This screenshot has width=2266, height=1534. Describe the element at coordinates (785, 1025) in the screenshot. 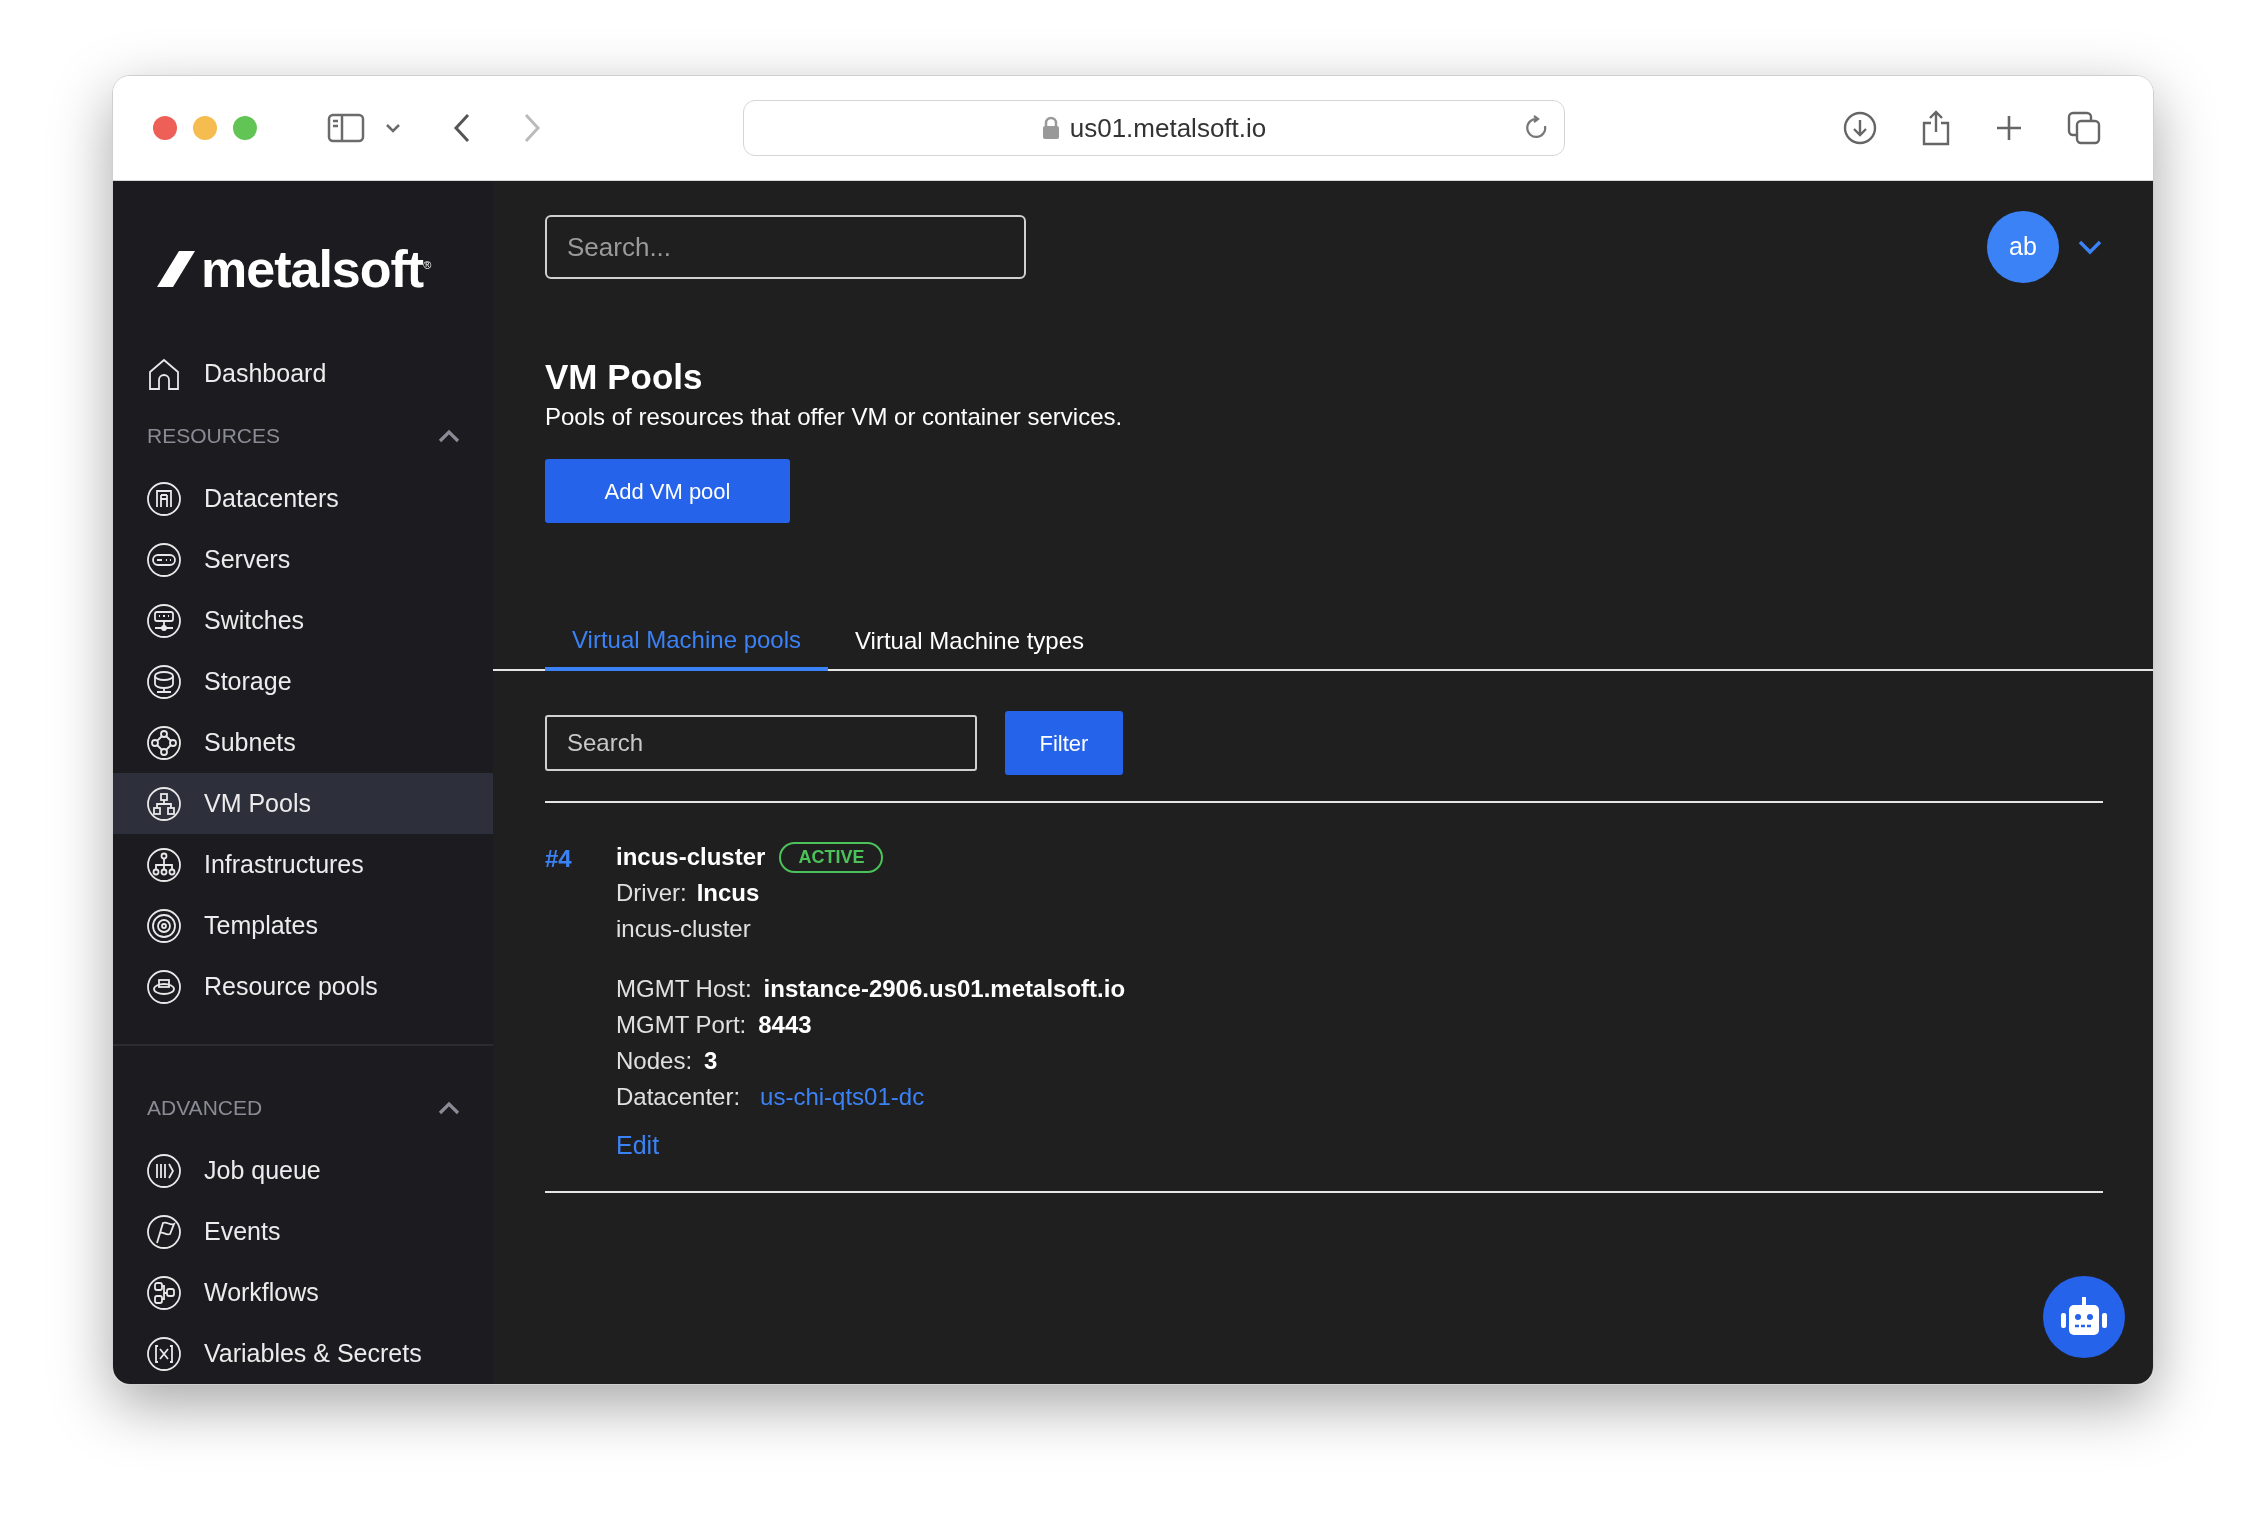

I see `field-value: 8443` at that location.